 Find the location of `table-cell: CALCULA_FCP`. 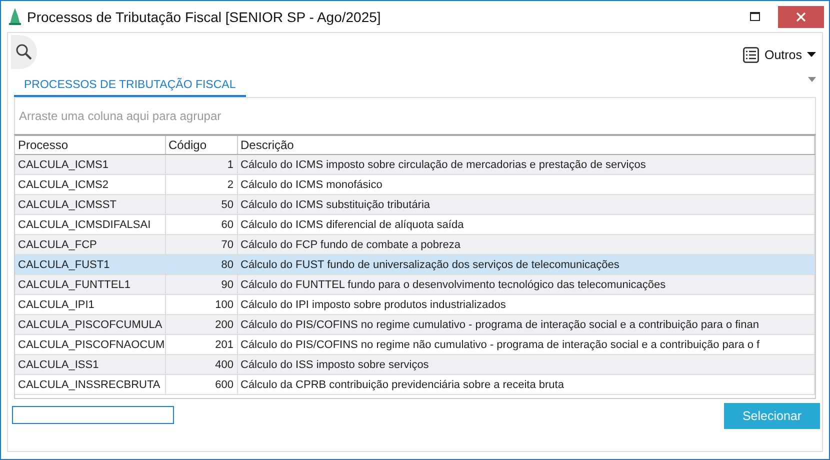

table-cell: CALCULA_FCP is located at coordinates (90, 244).